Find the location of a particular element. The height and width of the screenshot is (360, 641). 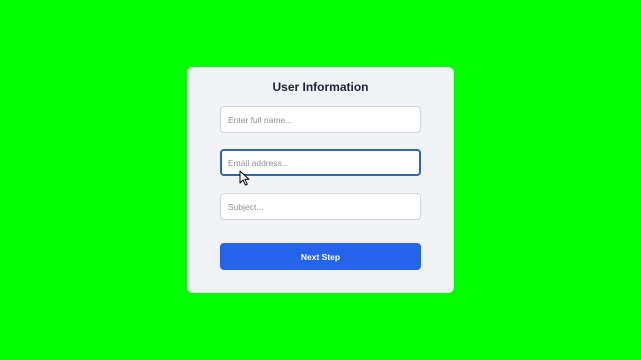

next-step-button: Next Step is located at coordinates (320, 256).